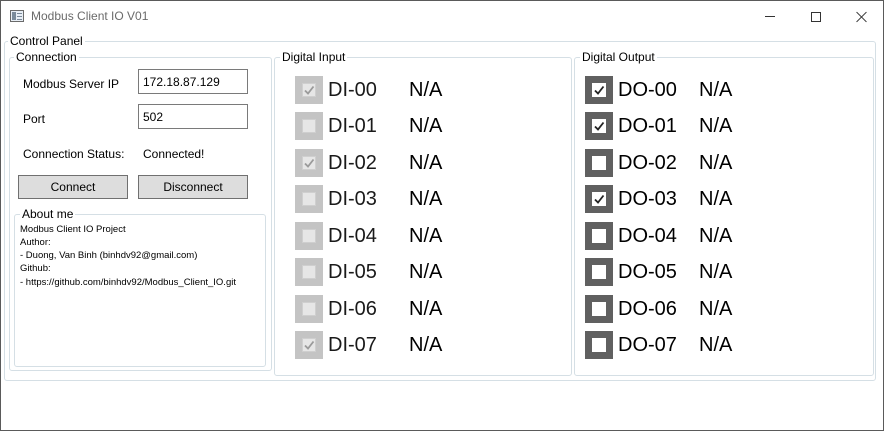  What do you see at coordinates (647, 309) in the screenshot?
I see `digital-output-name: DO-06` at bounding box center [647, 309].